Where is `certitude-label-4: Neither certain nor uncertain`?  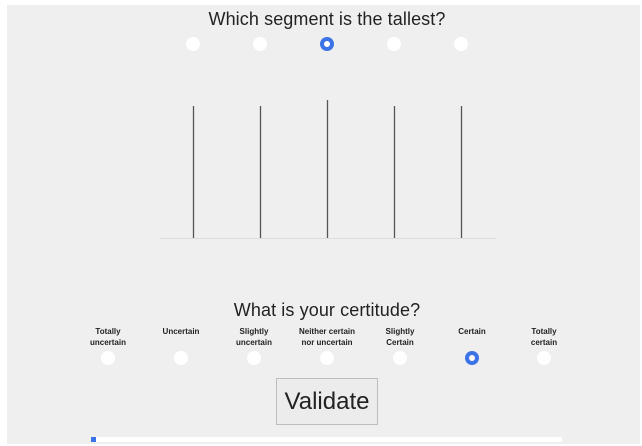 certitude-label-4: Neither certain nor uncertain is located at coordinates (327, 337).